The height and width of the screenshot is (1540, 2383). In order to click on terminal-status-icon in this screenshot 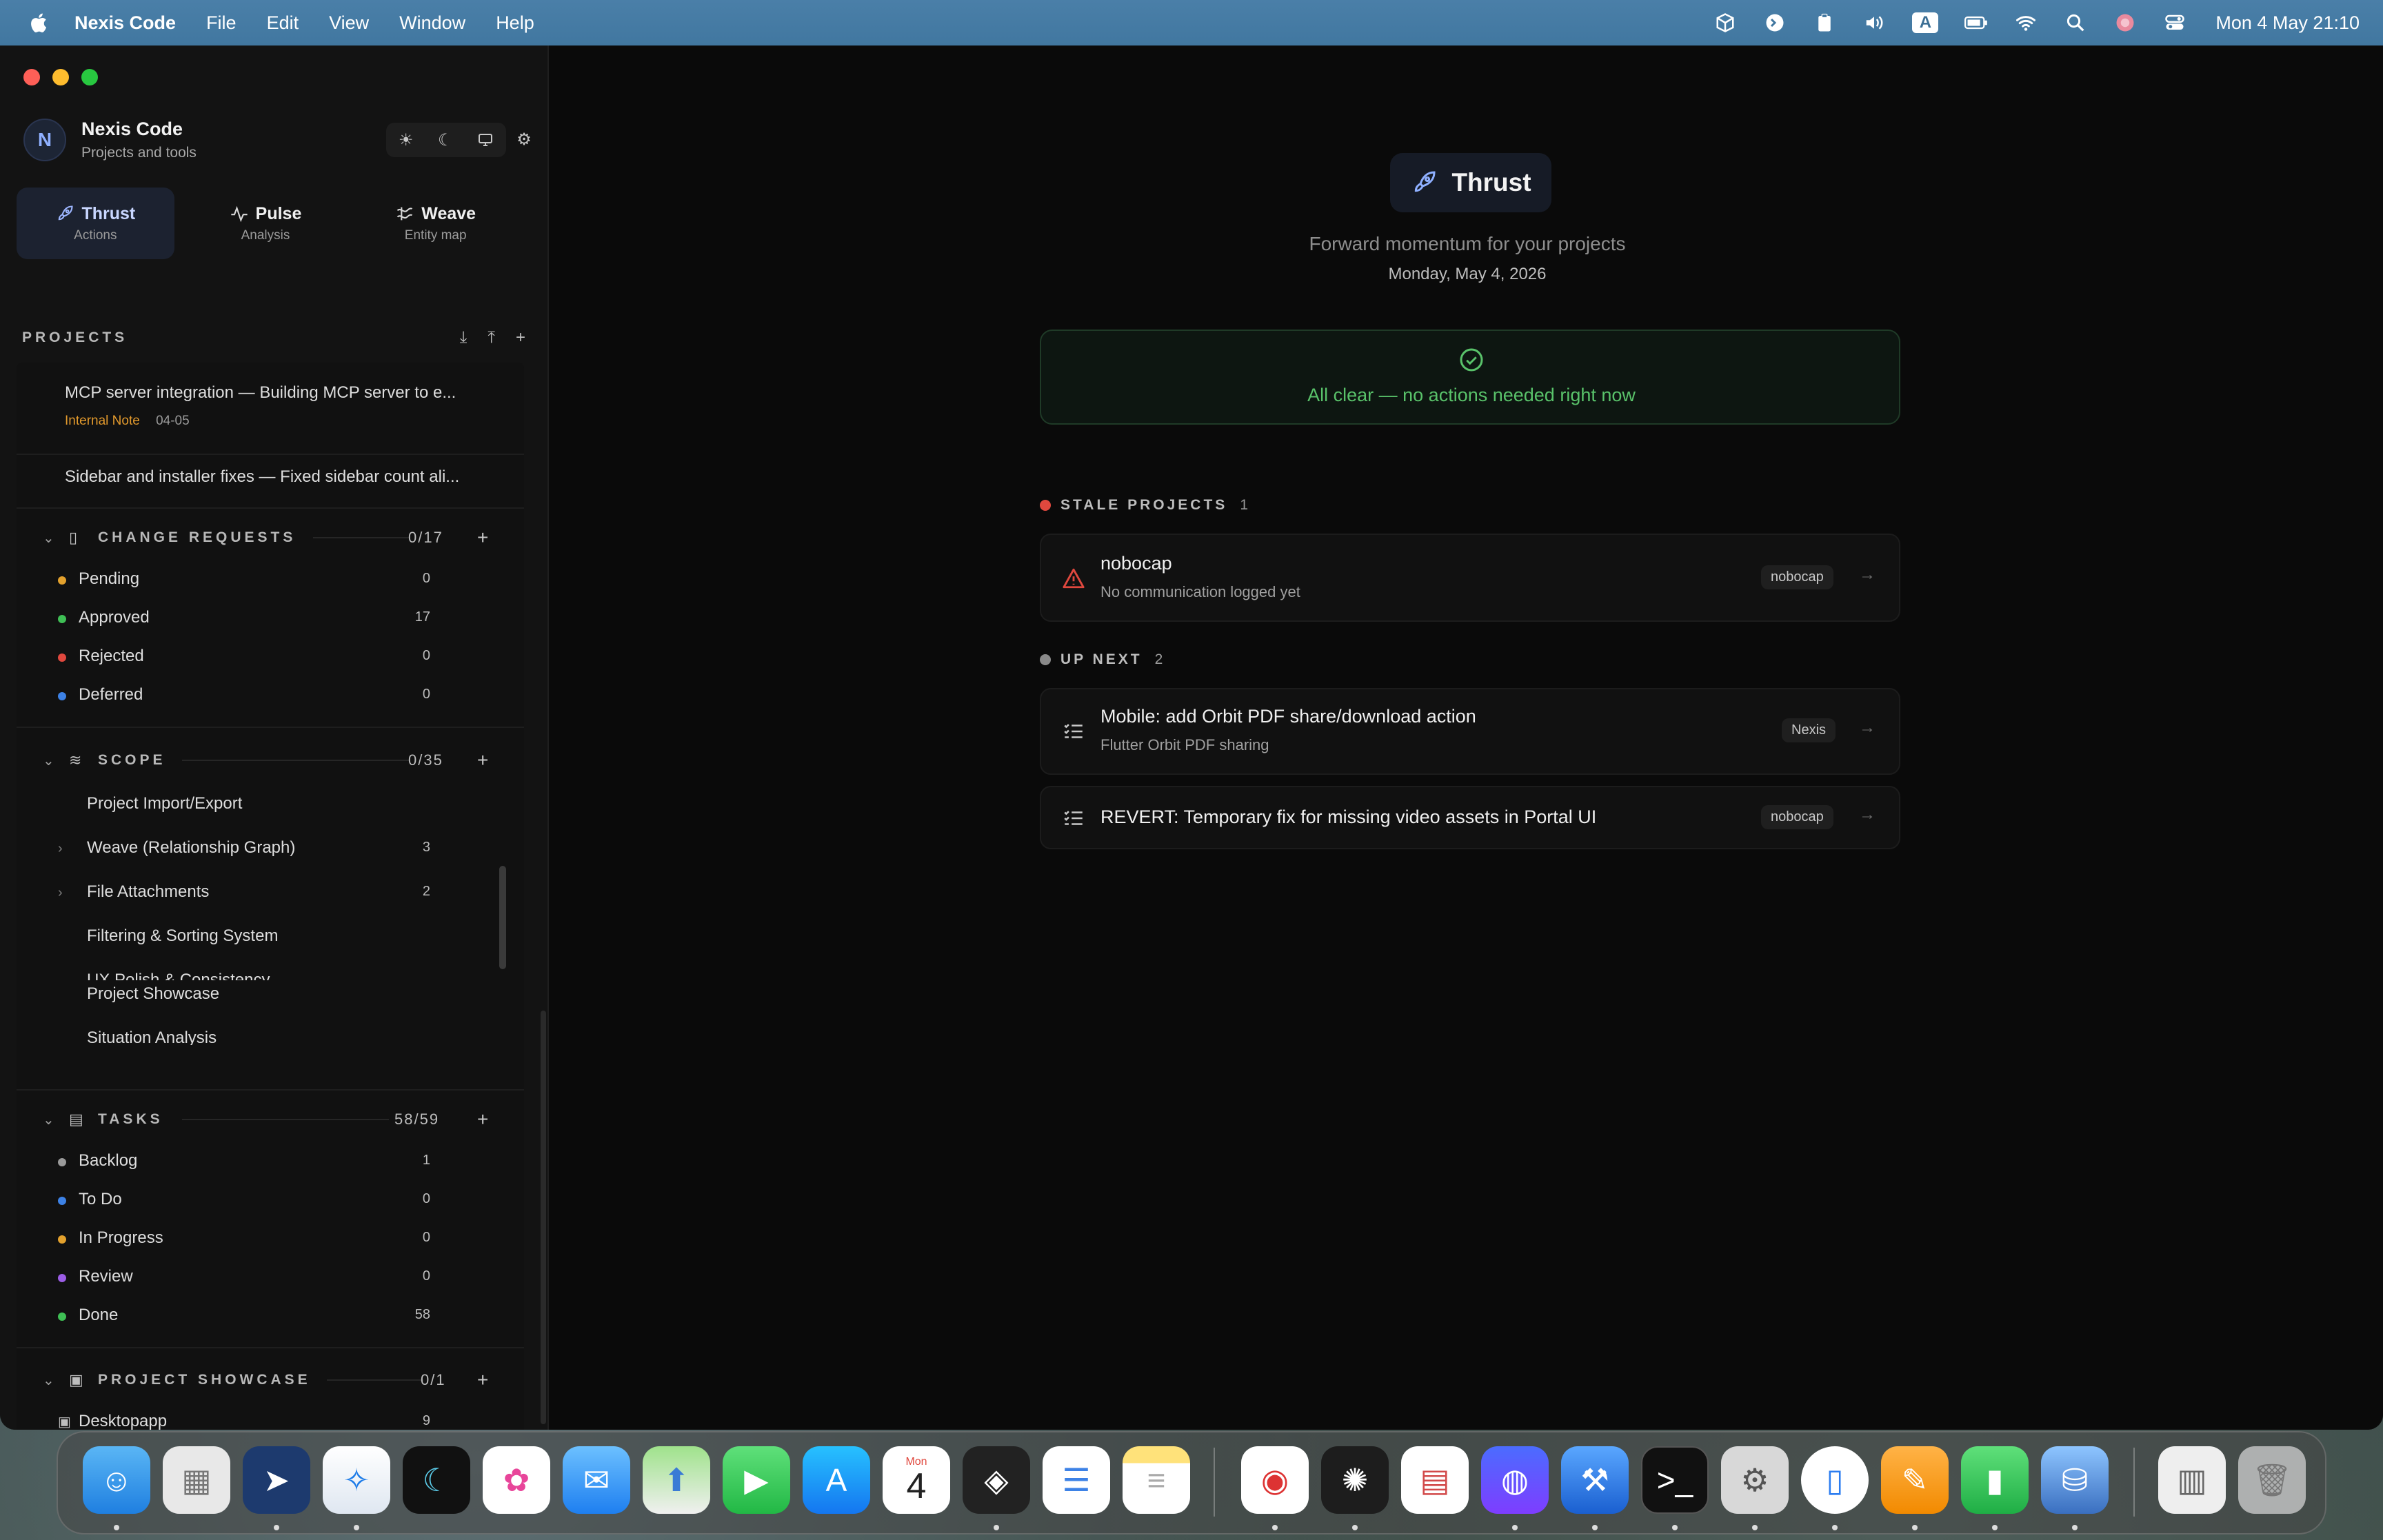, I will do `click(1775, 22)`.